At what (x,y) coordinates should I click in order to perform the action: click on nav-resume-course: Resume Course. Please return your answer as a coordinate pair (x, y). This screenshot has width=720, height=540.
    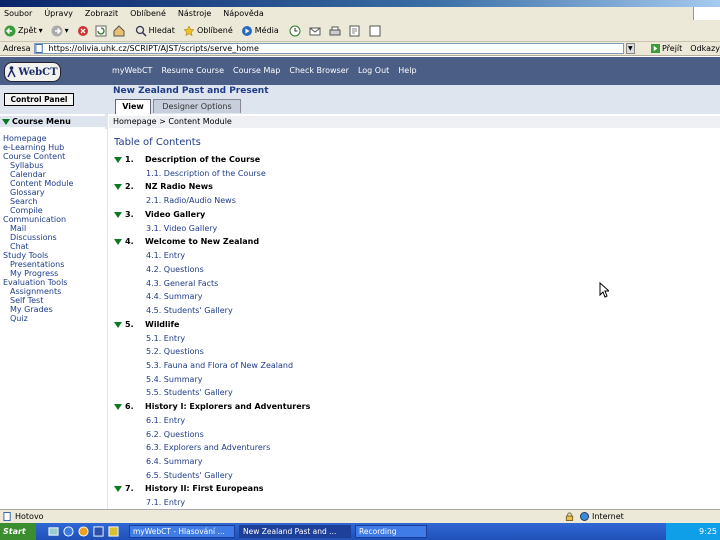
    Looking at the image, I should click on (192, 70).